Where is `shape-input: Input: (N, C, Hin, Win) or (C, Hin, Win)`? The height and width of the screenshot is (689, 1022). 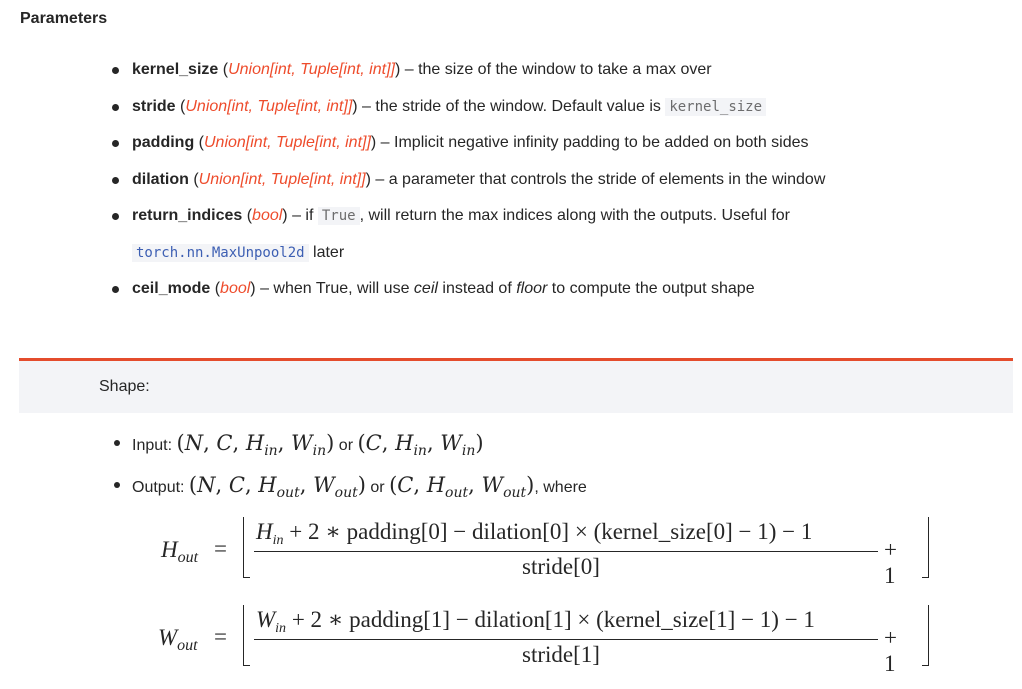
shape-input: Input: (N, C, Hin, Win) or (C, Hin, Win) is located at coordinates (349, 447).